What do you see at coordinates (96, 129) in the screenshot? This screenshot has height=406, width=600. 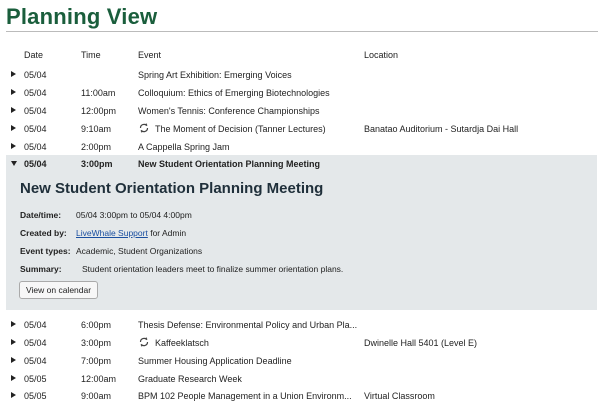 I see `row-time: 9:10am` at bounding box center [96, 129].